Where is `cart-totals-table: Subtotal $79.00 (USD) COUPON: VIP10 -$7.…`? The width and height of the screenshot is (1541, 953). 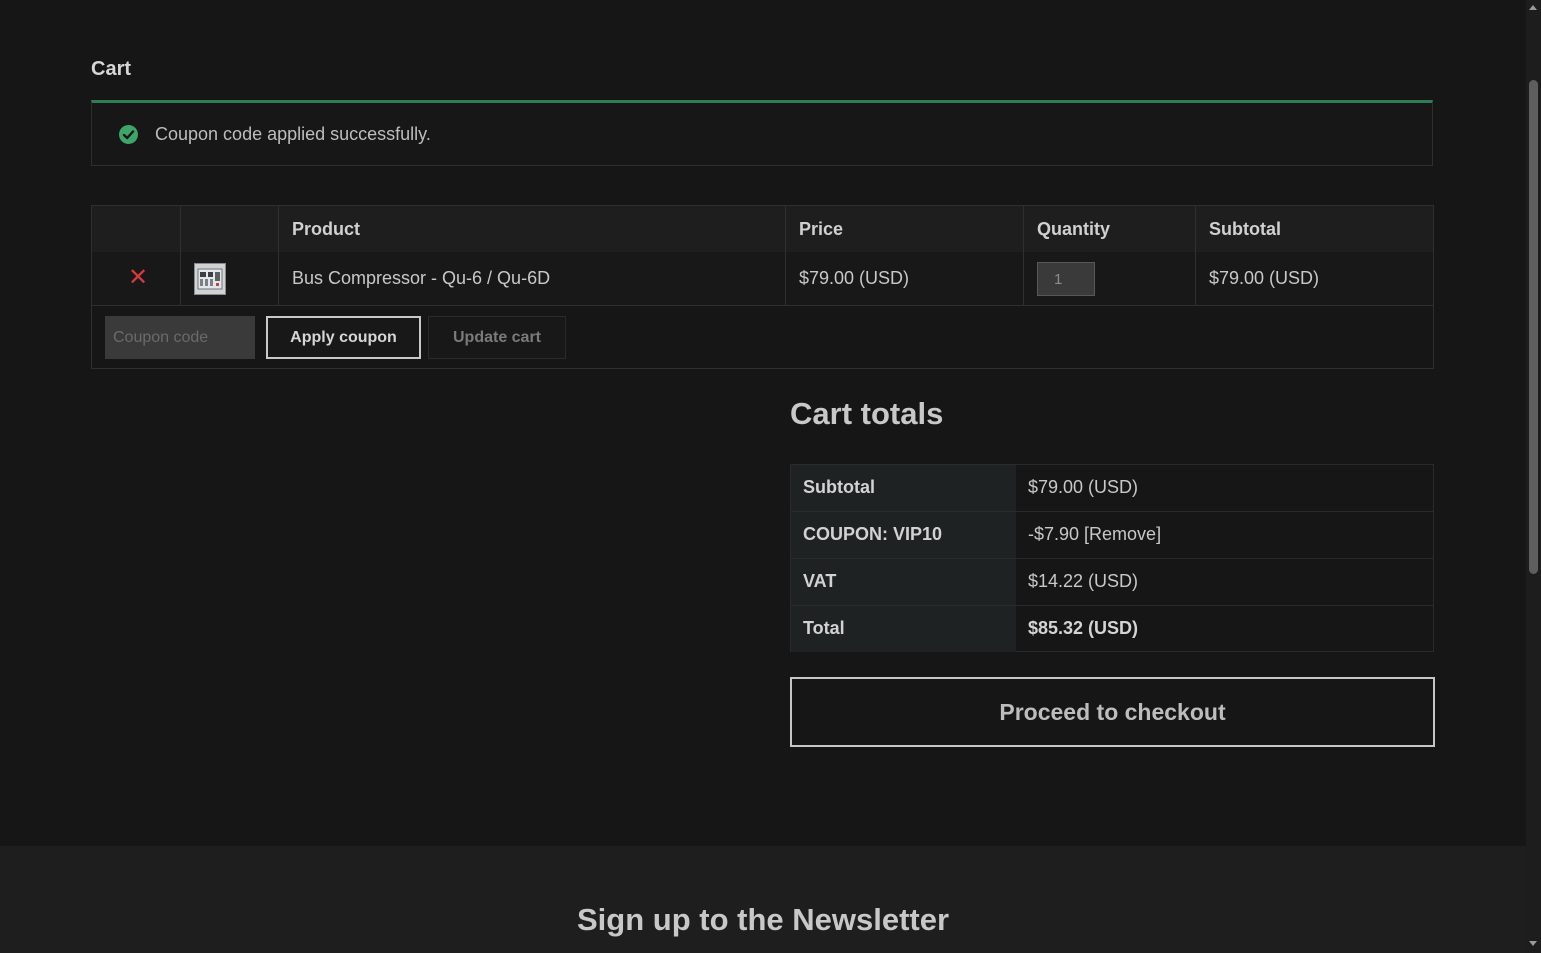 cart-totals-table: Subtotal $79.00 (USD) COUPON: VIP10 -$7.… is located at coordinates (1112, 558).